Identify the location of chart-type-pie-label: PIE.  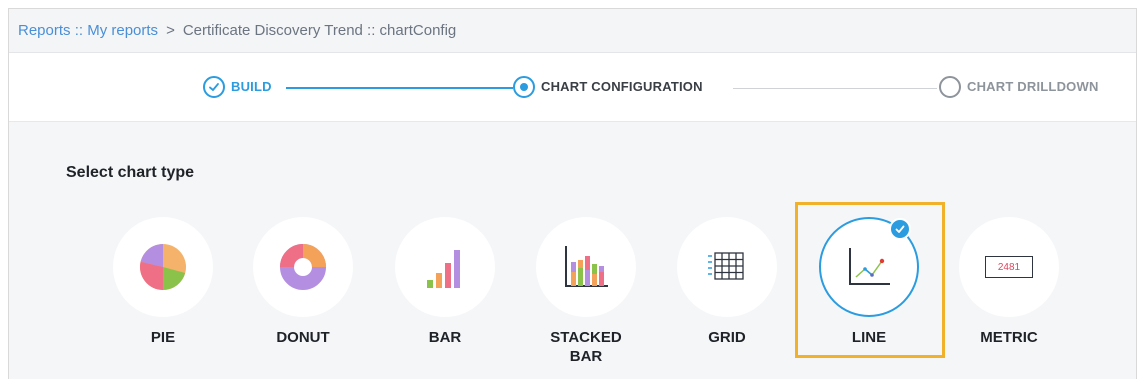
(163, 337).